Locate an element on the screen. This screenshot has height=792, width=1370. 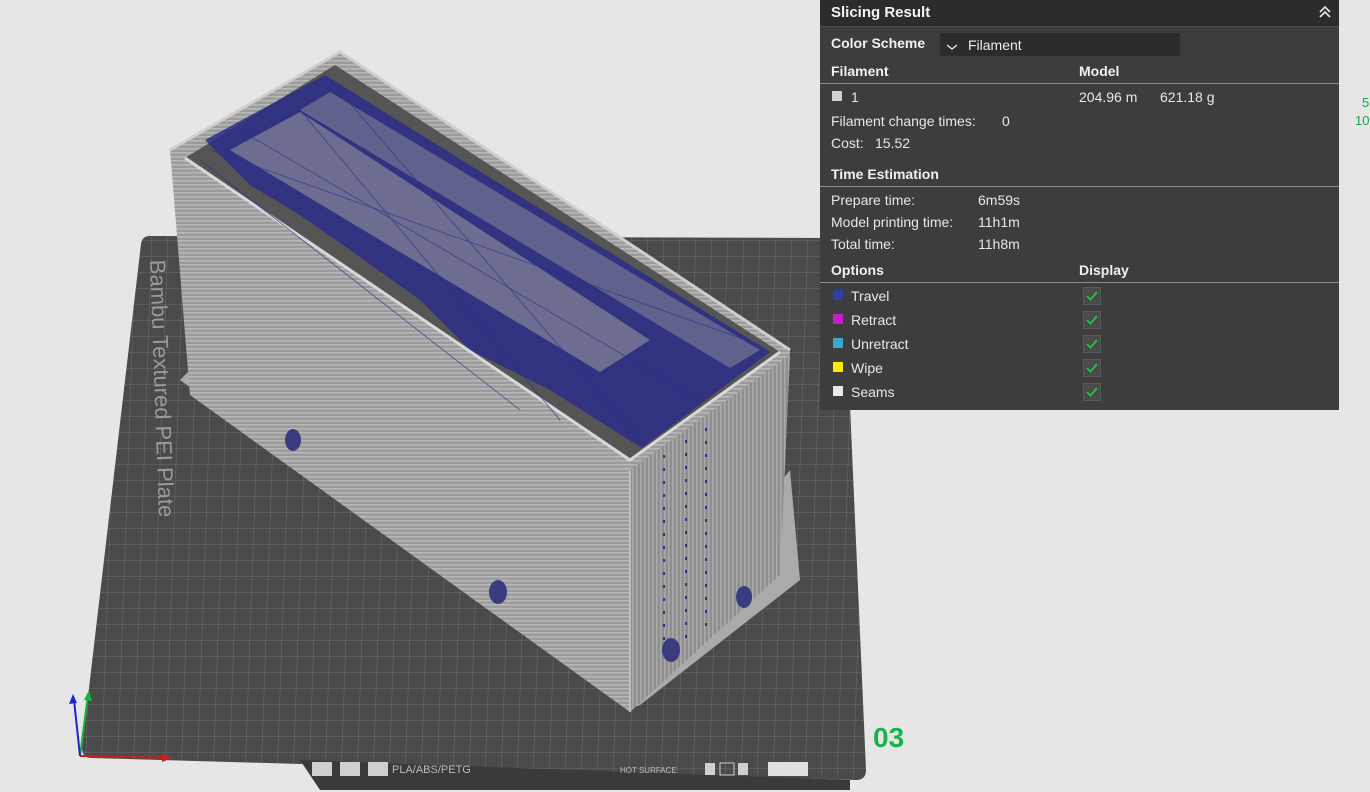
travel-display-checkbox is located at coordinates (1092, 296).